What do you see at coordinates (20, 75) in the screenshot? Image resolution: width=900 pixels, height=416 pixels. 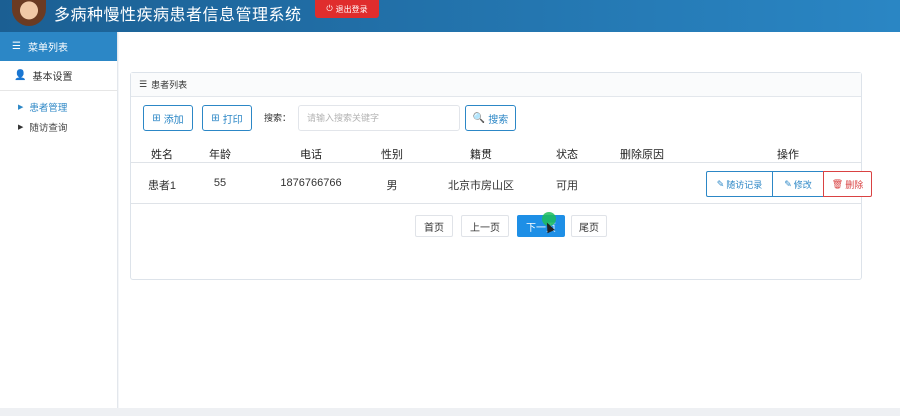 I see `user-icon: 👤` at bounding box center [20, 75].